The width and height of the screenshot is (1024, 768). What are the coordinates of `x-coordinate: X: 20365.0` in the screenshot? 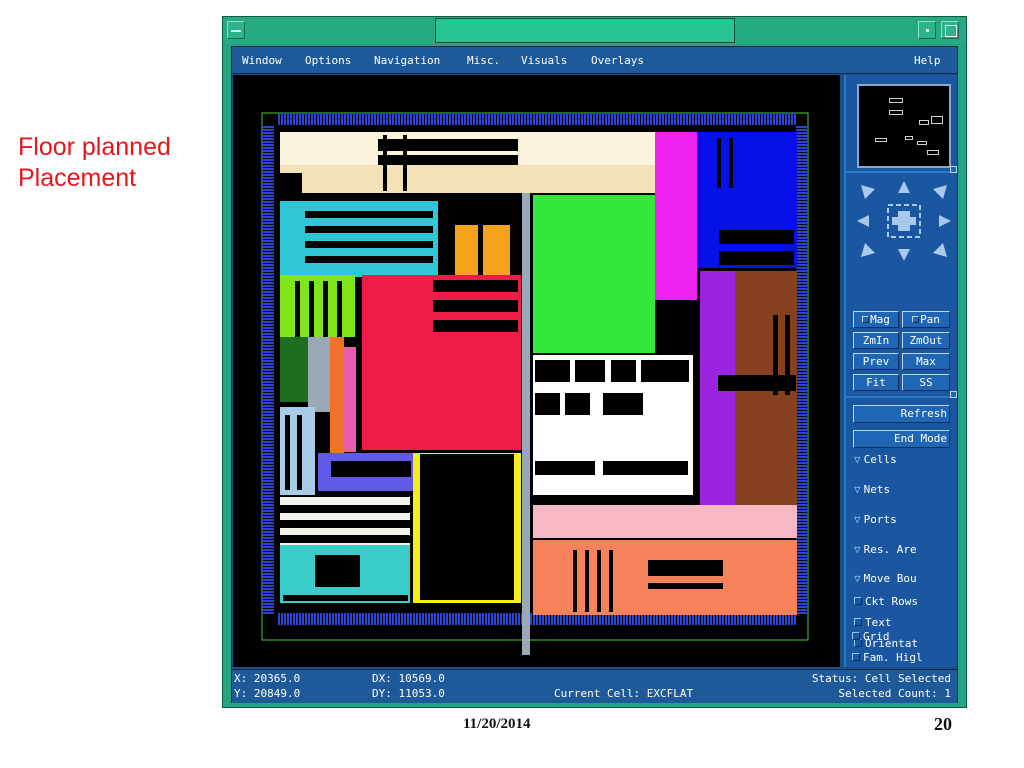 It's located at (267, 678).